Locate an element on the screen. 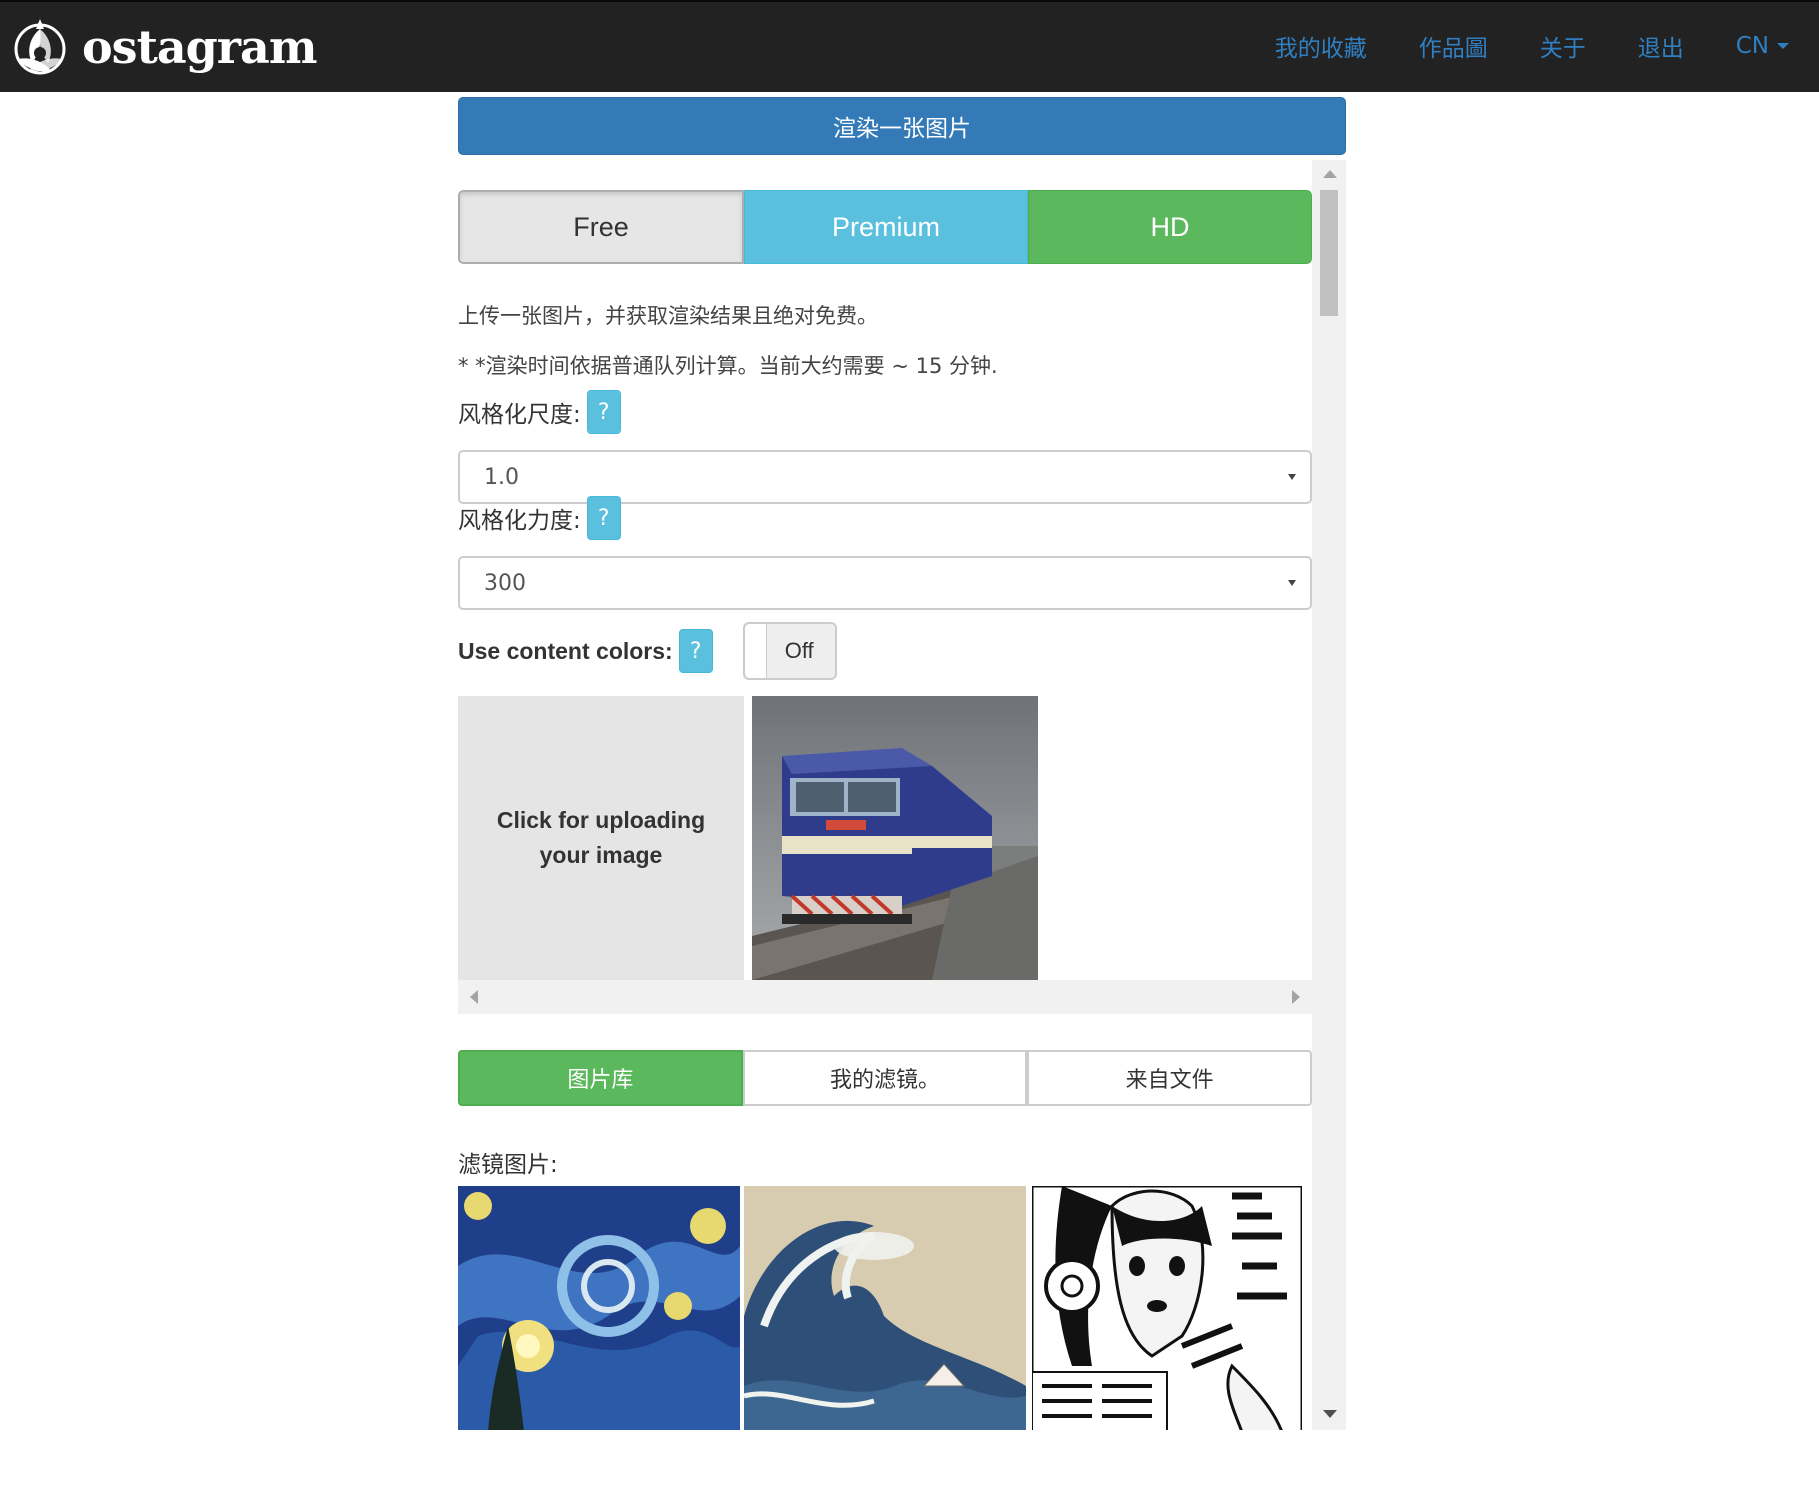  scroll-right-icon is located at coordinates (1296, 997).